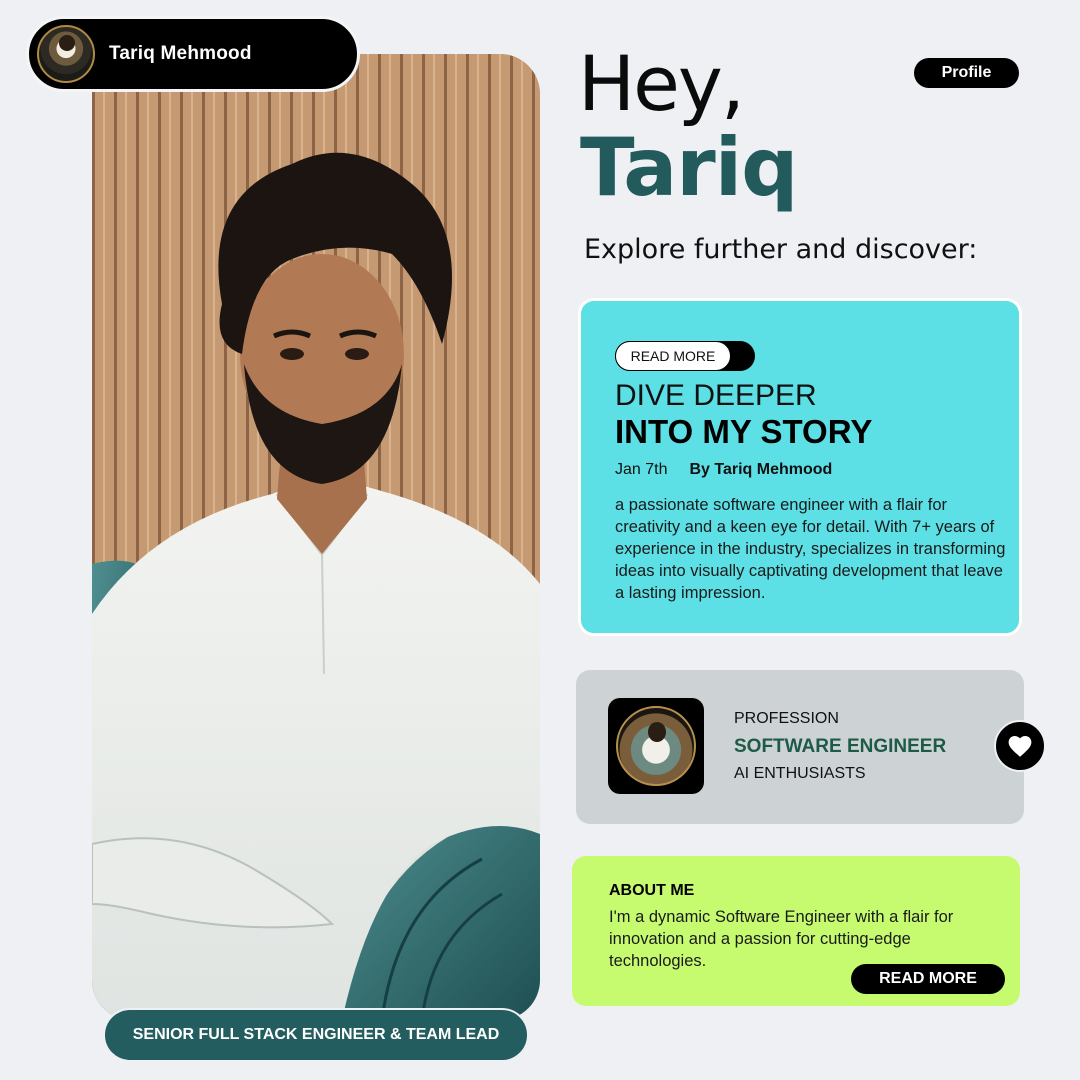 This screenshot has height=1080, width=1080. I want to click on read-more-toggle: READ MORE, so click(685, 356).